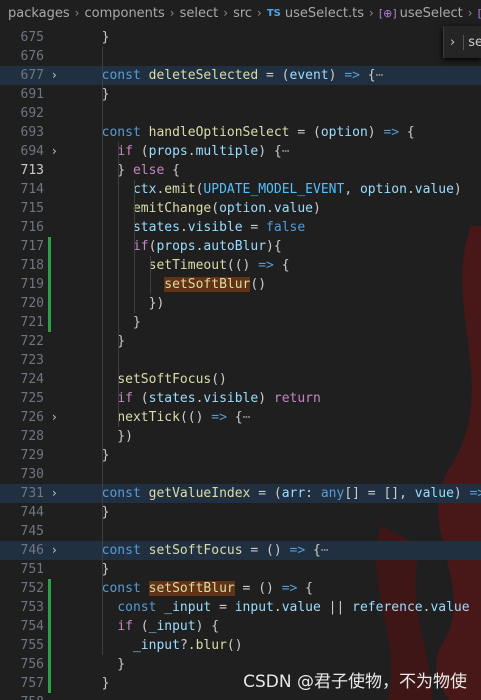 The width and height of the screenshot is (481, 700). What do you see at coordinates (39, 13) in the screenshot?
I see `breadcrumb-item: packages` at bounding box center [39, 13].